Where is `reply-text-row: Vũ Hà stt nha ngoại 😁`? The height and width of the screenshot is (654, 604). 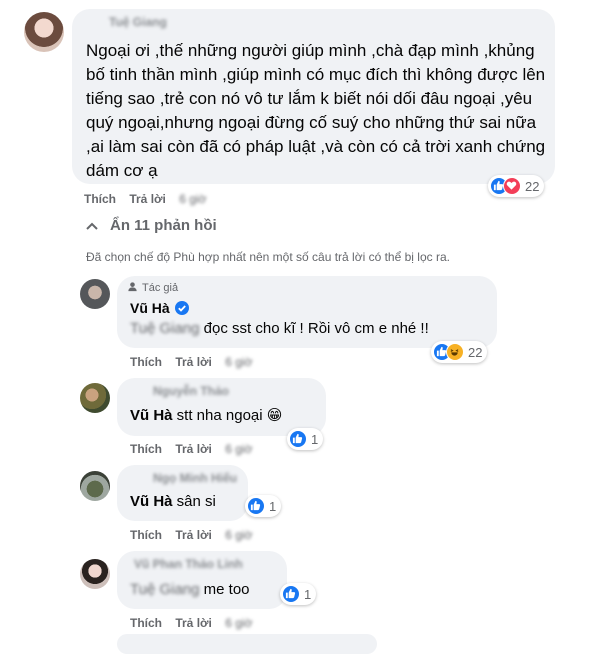
reply-text-row: Vũ Hà stt nha ngoại 😁 is located at coordinates (206, 415).